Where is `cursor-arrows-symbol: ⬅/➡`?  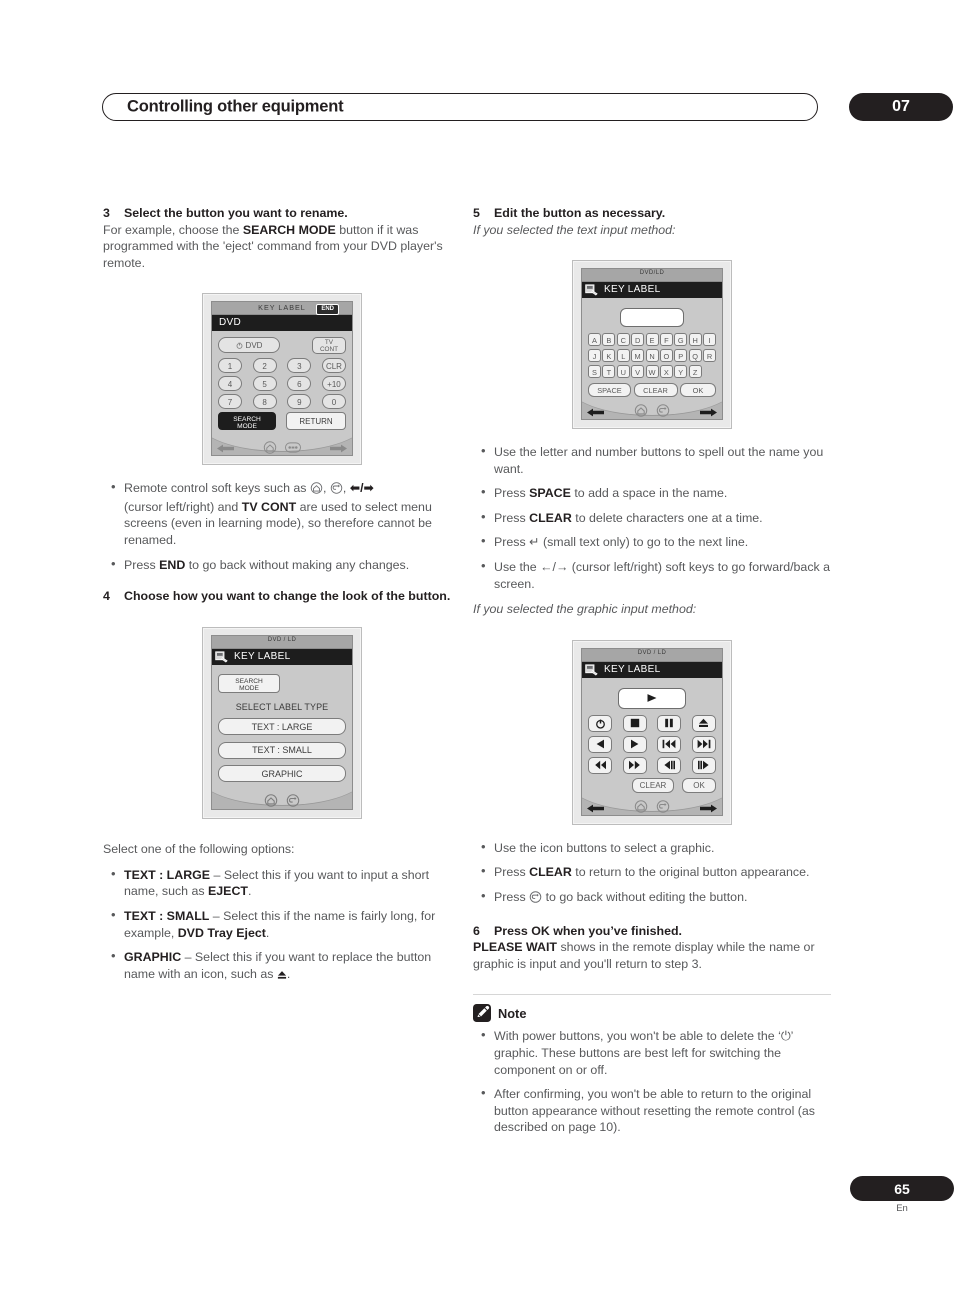 cursor-arrows-symbol: ⬅/➡ is located at coordinates (361, 488).